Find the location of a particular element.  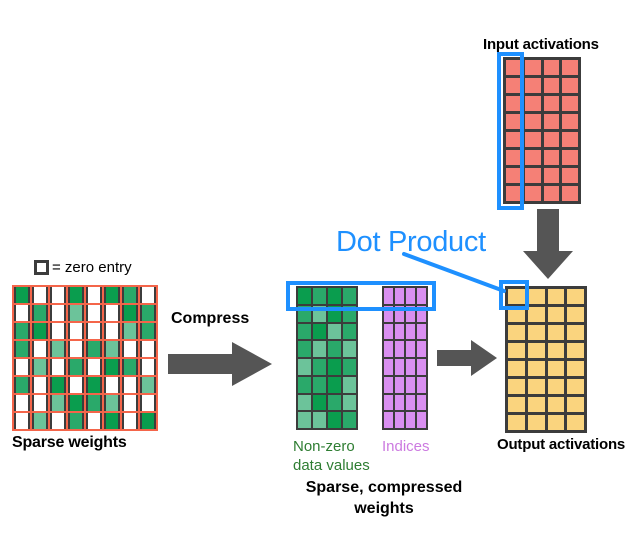

compressed-values-matrix is located at coordinates (327, 358).